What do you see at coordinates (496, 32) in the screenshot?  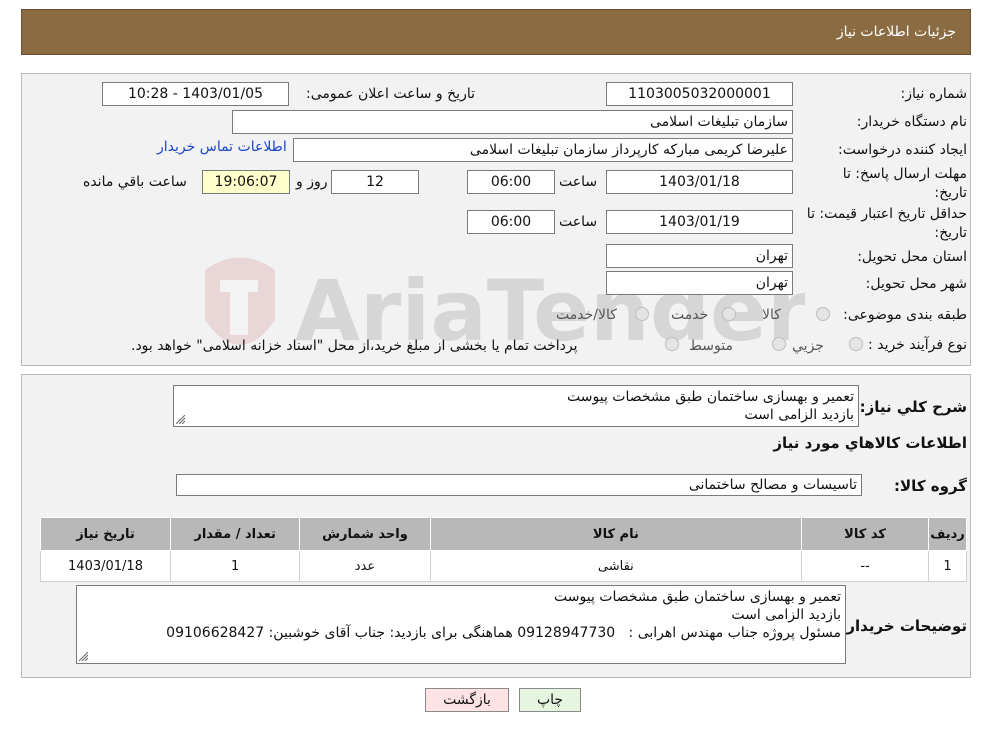 I see `page-header: جزئیات اطلاعات نیاز` at bounding box center [496, 32].